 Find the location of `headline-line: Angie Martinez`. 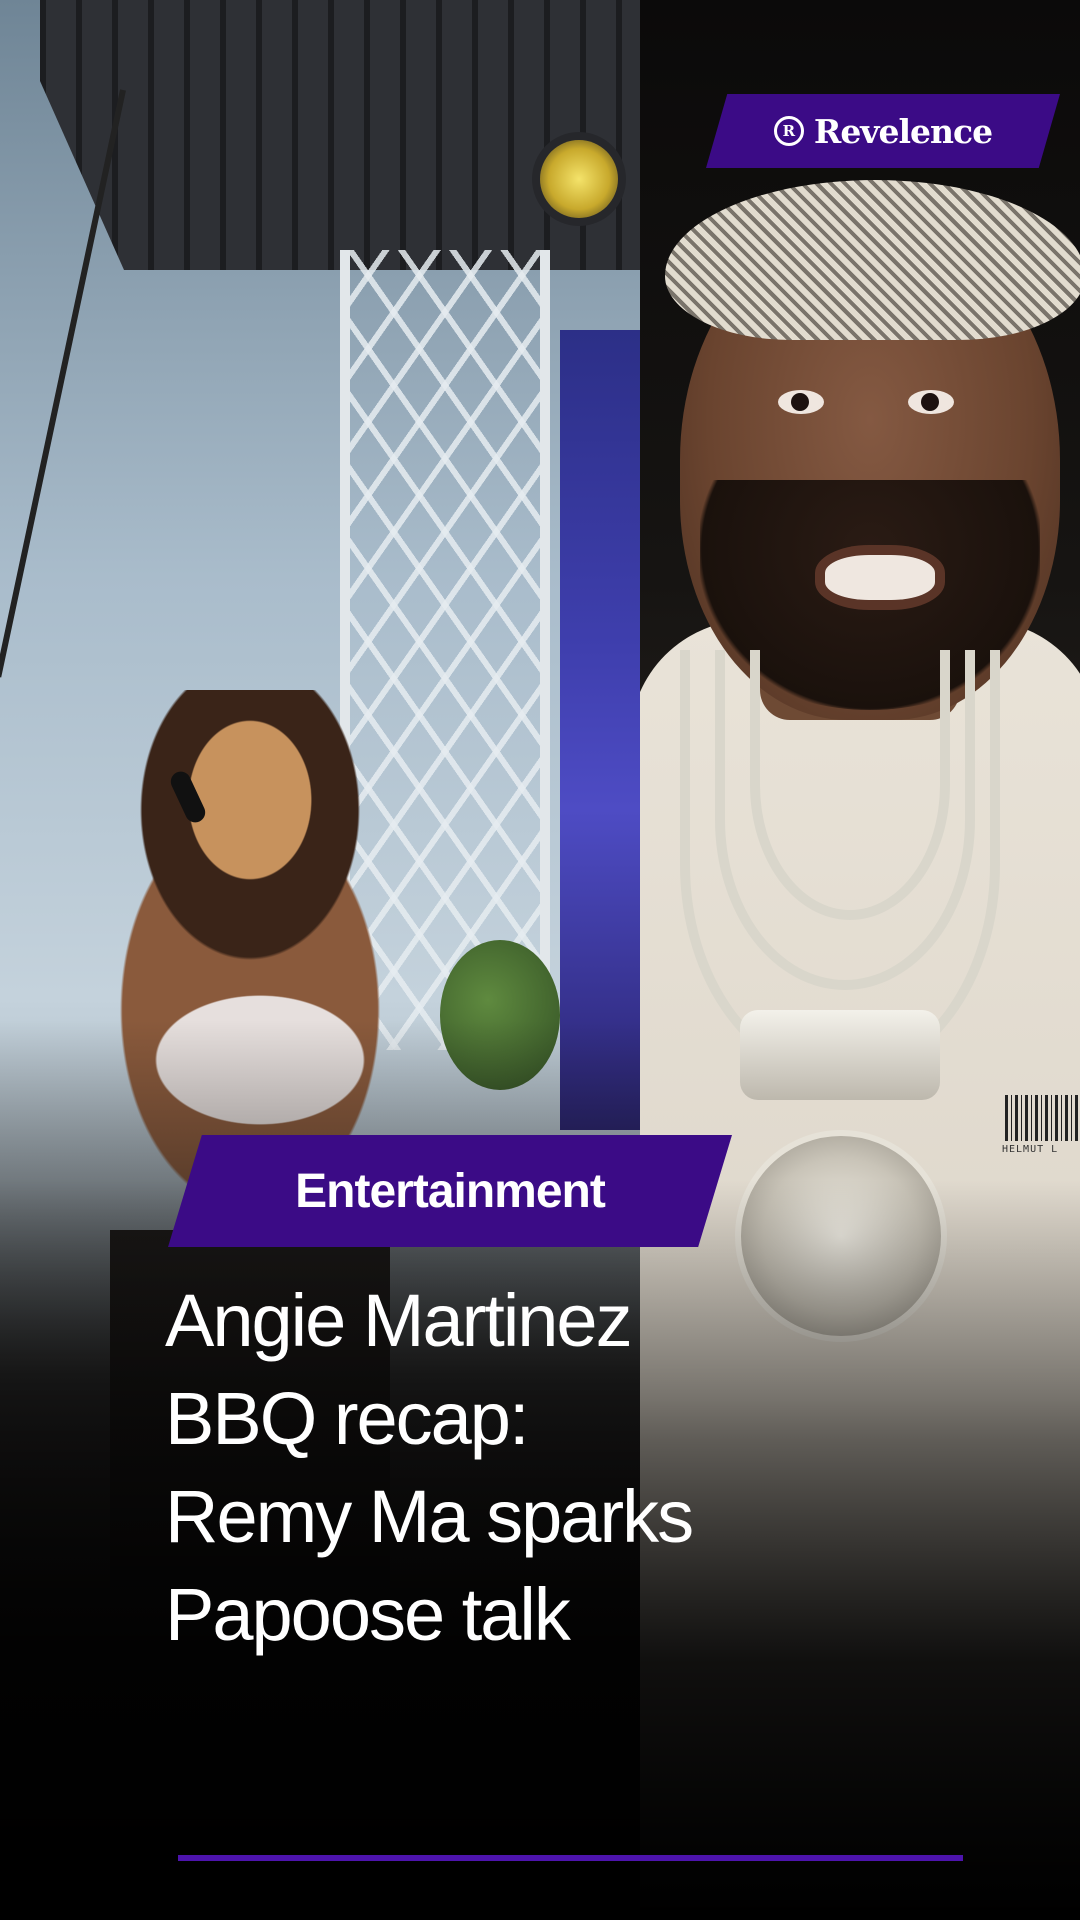

headline-line: Angie Martinez is located at coordinates (399, 1320).